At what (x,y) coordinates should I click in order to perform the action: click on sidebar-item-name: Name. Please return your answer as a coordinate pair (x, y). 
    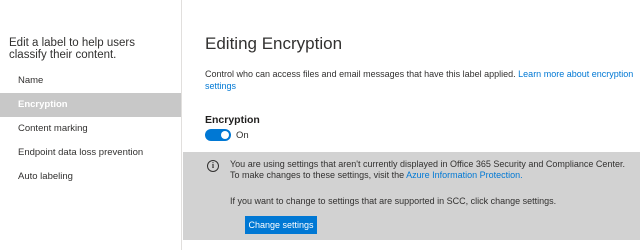
    Looking at the image, I should click on (90, 81).